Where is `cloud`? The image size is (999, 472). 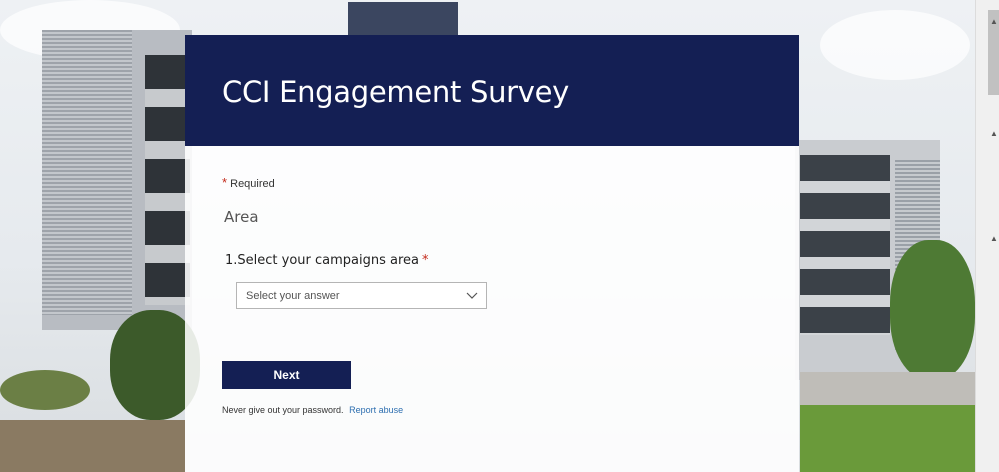 cloud is located at coordinates (895, 45).